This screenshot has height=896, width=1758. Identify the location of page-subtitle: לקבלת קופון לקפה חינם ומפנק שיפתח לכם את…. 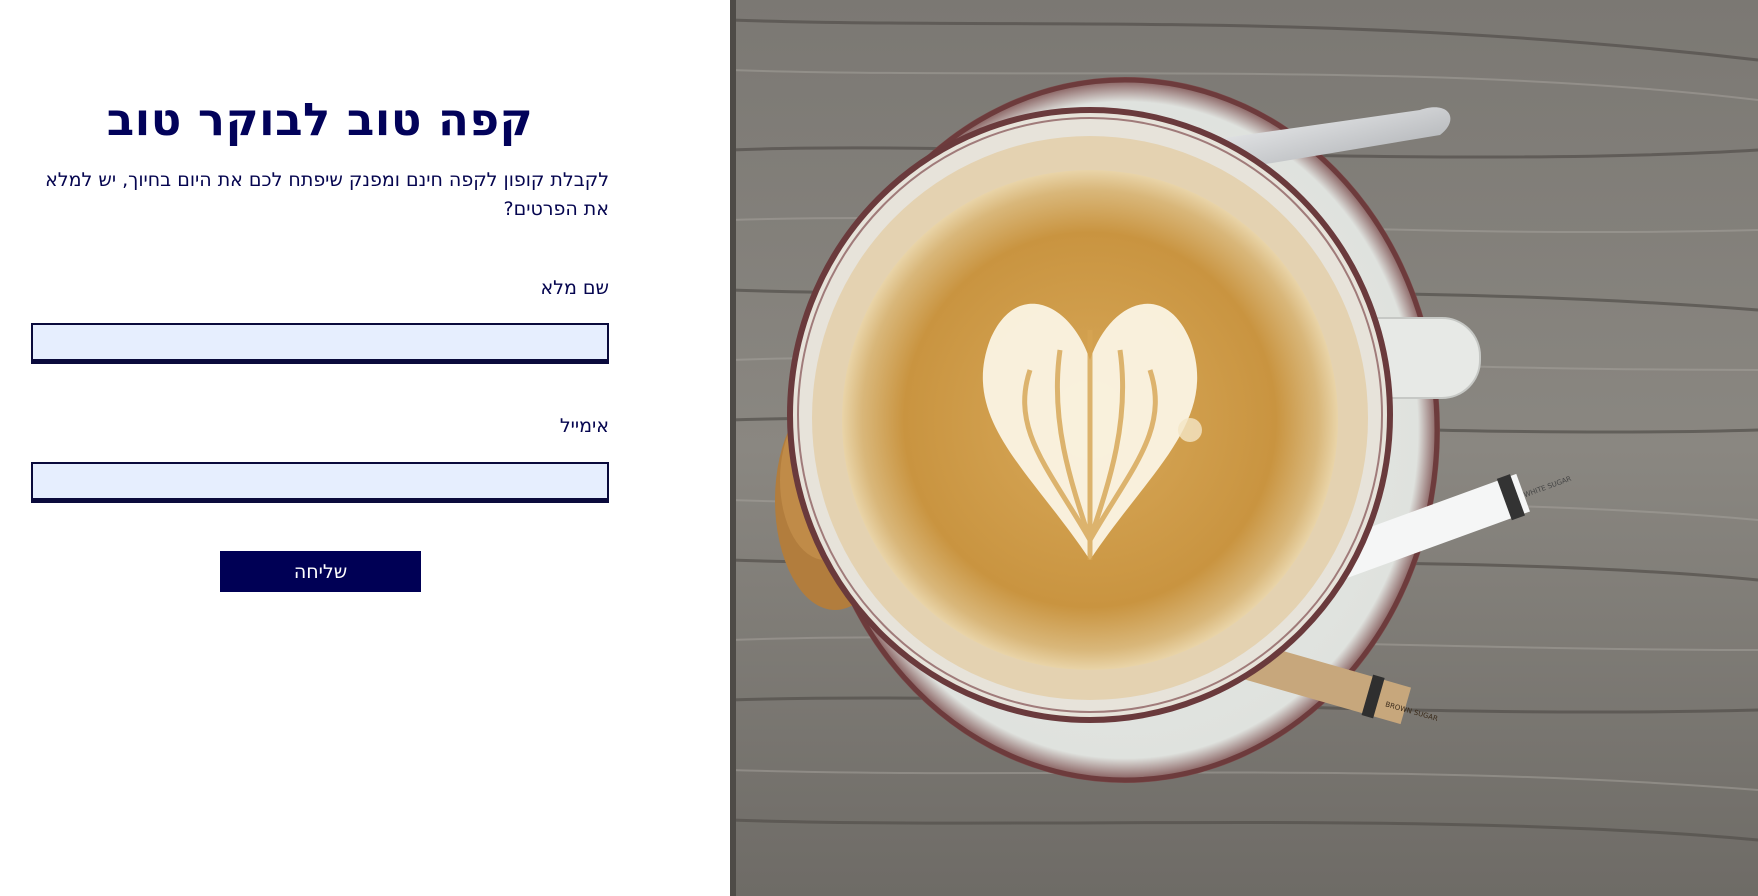
(327, 194).